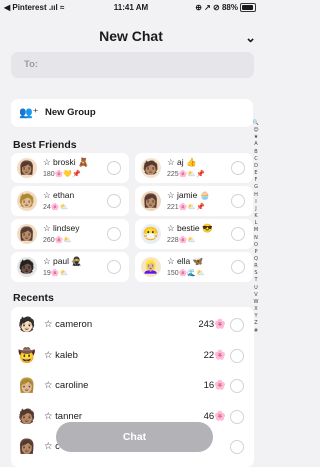  Describe the element at coordinates (45, 145) in the screenshot. I see `best-friends-heading: Best Friends` at that location.